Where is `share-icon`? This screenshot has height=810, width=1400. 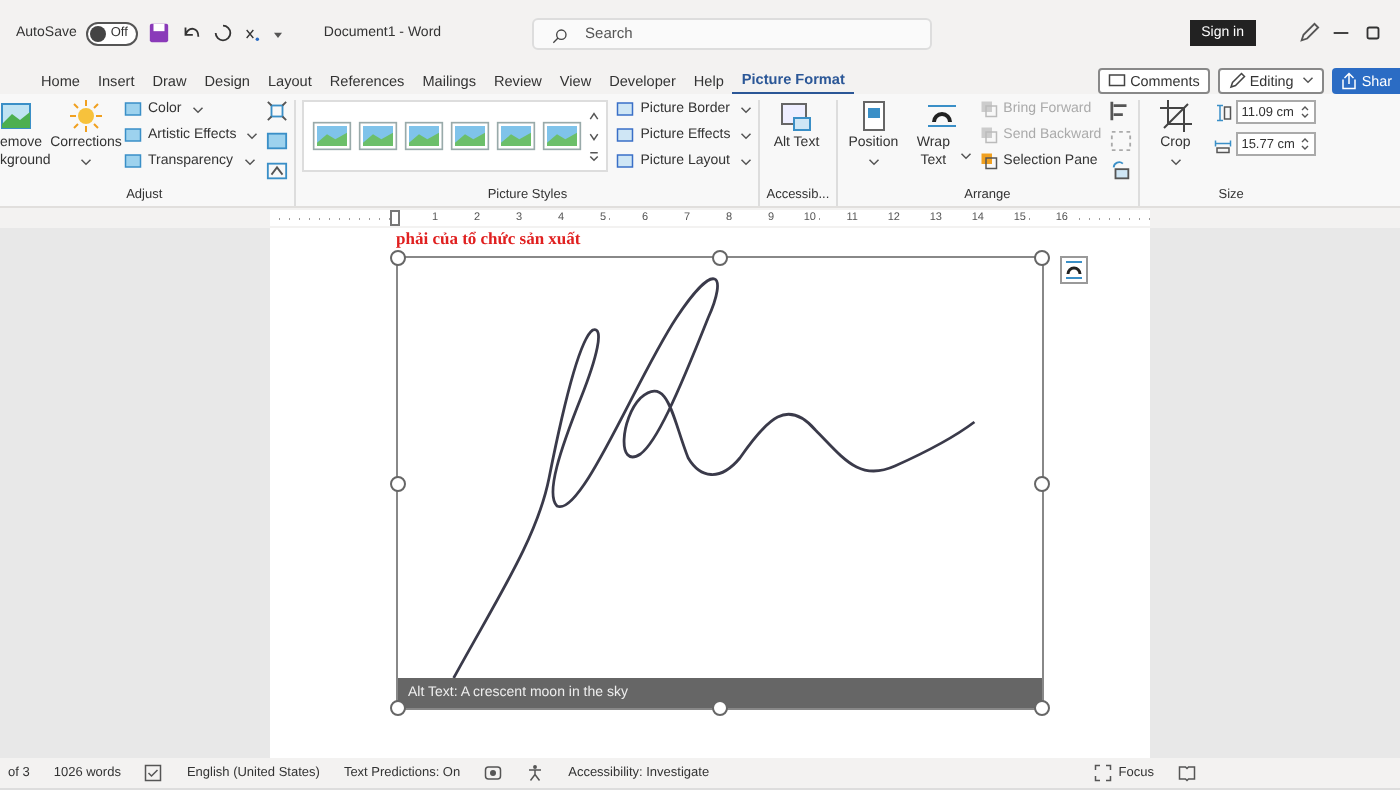 share-icon is located at coordinates (1348, 80).